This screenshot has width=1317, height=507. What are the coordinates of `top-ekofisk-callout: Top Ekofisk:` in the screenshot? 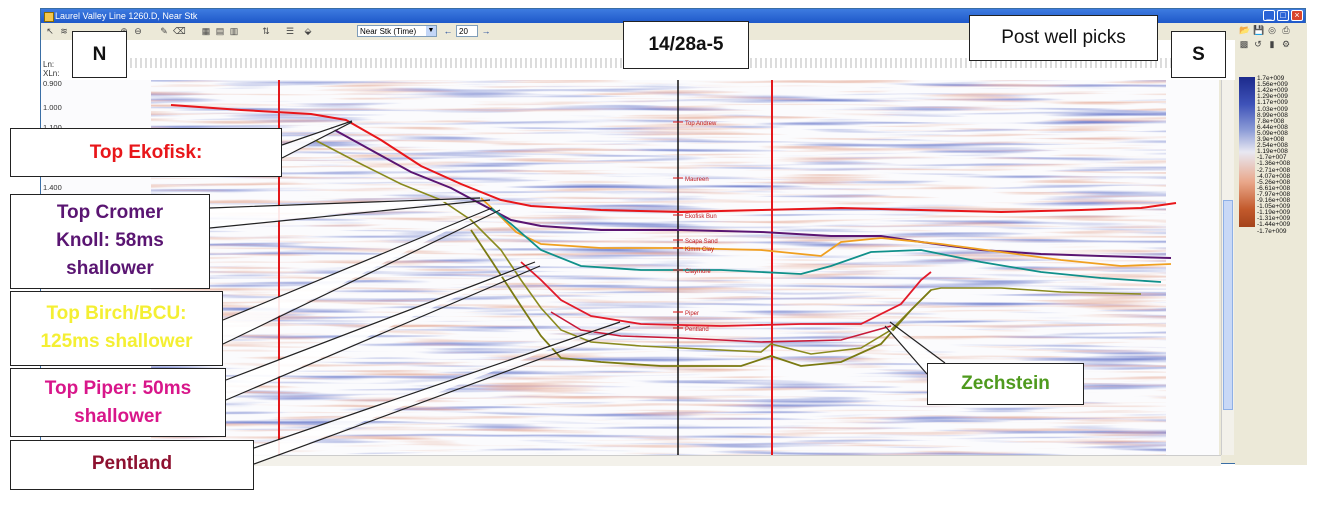 It's located at (146, 152).